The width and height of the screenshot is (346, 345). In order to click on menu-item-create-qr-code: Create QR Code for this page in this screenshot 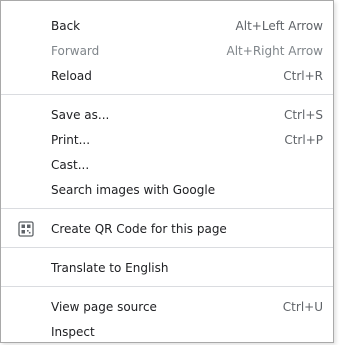, I will do `click(167, 228)`.